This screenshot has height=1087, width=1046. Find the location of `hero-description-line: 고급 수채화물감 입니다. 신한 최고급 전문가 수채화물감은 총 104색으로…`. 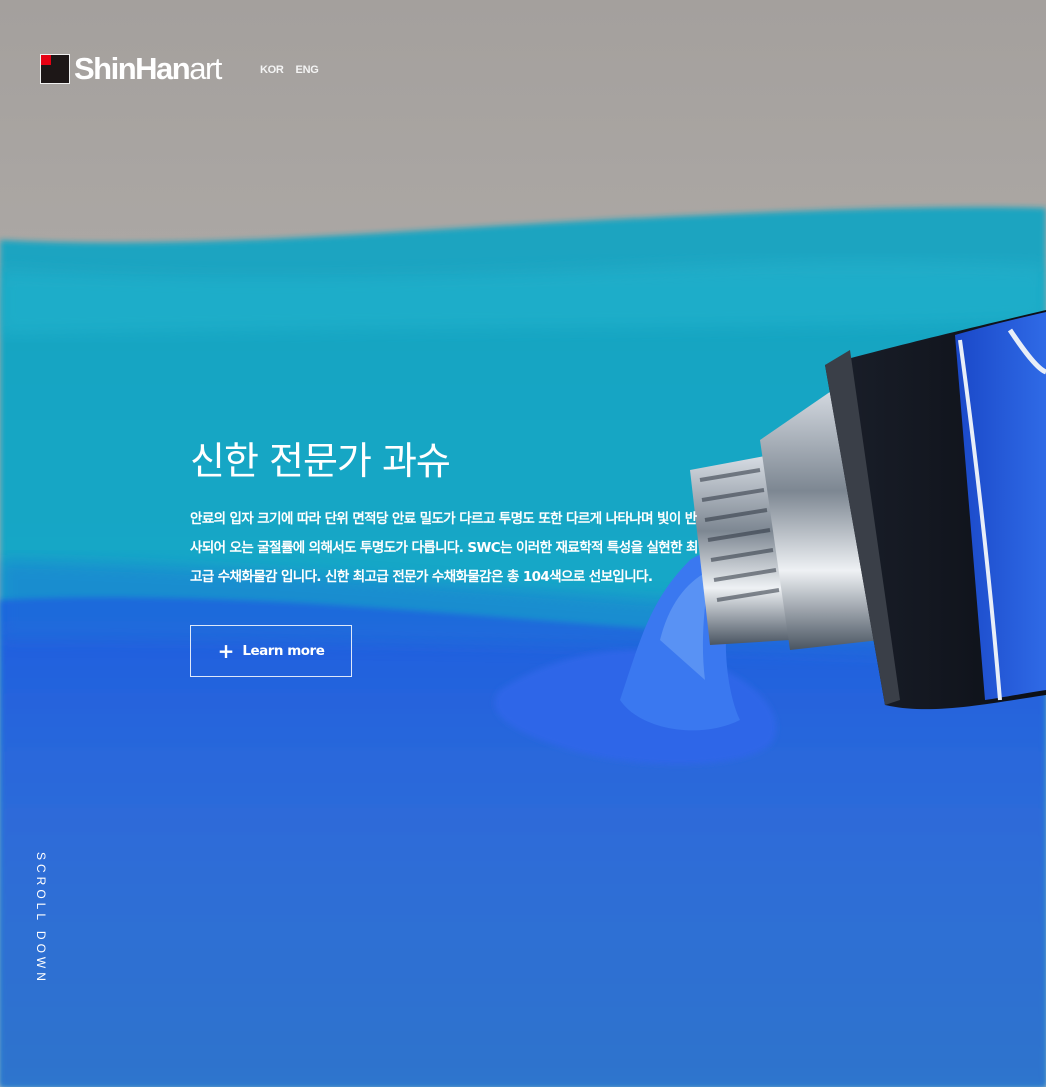

hero-description-line: 고급 수채화물감 입니다. 신한 최고급 전문가 수채화물감은 총 104색으로… is located at coordinates (421, 577).